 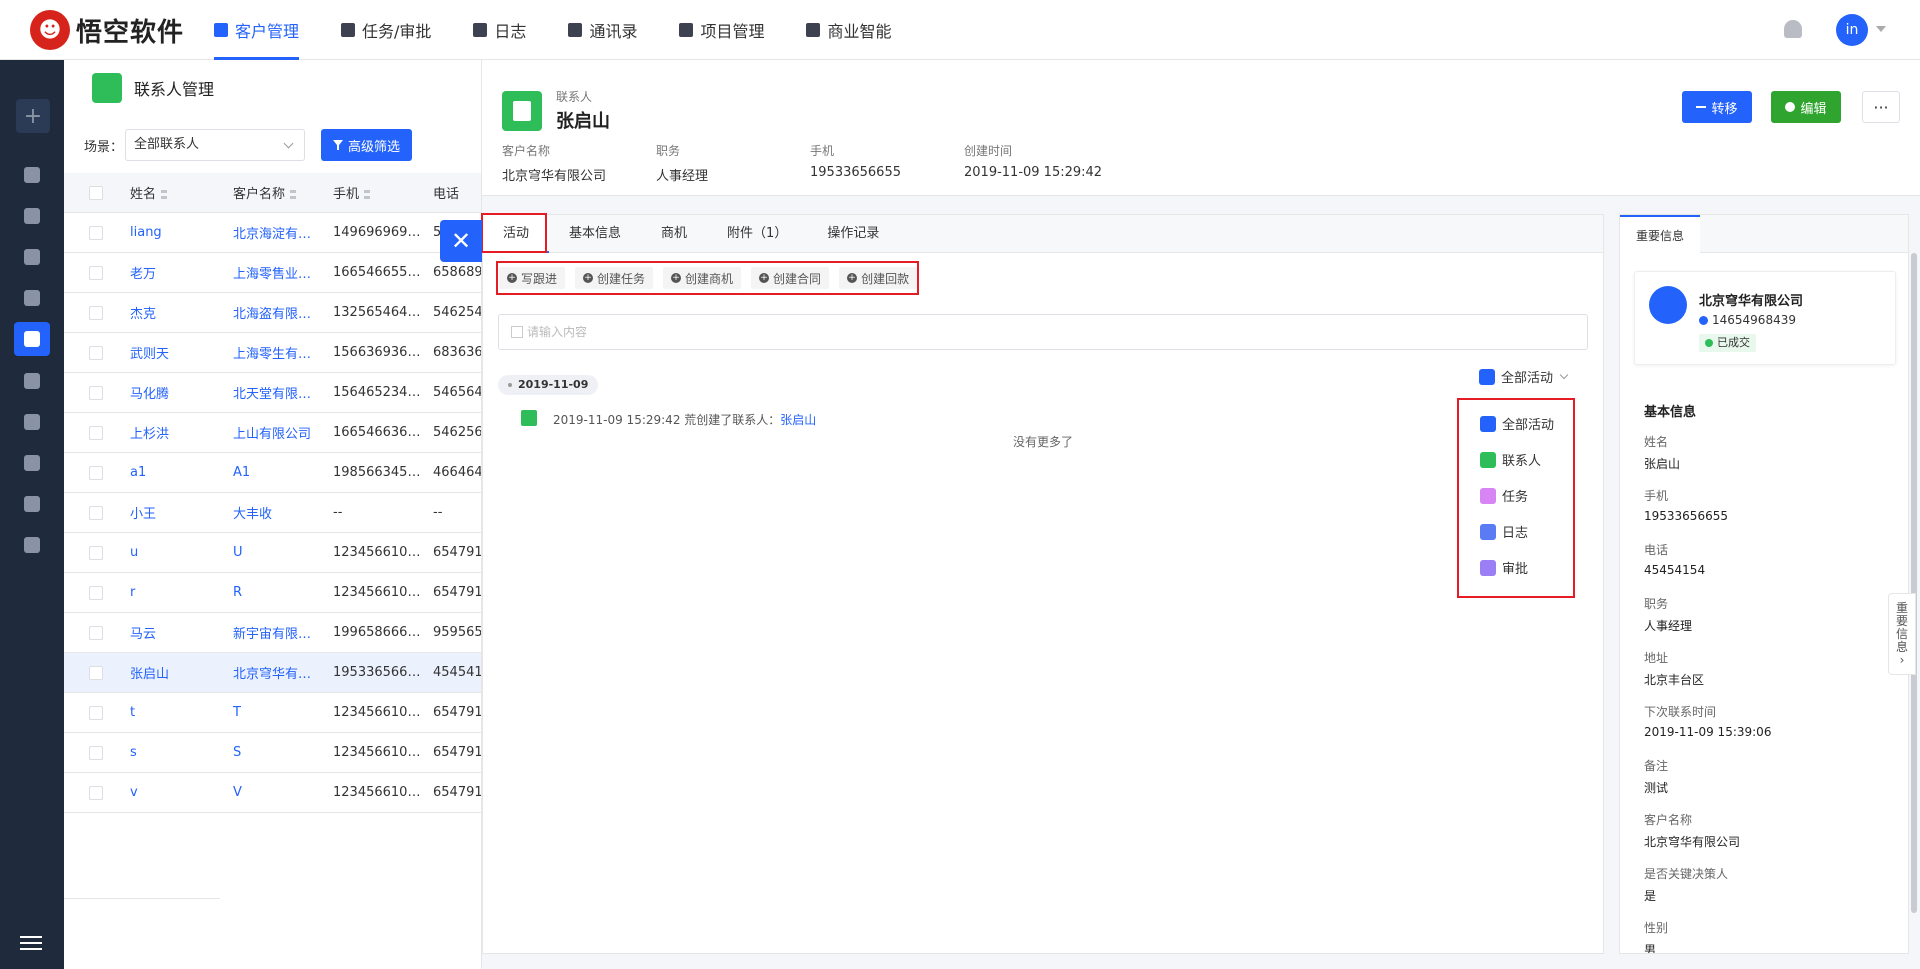 I want to click on table-row: 张启山北京穹华有… 195336566… 4545415, so click(x=274, y=673).